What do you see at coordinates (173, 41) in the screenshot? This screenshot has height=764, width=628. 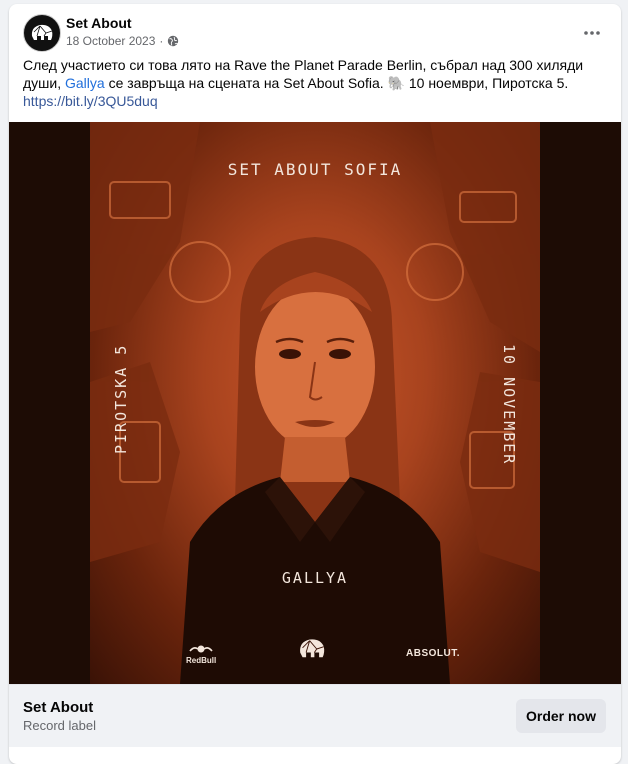 I see `globe-icon` at bounding box center [173, 41].